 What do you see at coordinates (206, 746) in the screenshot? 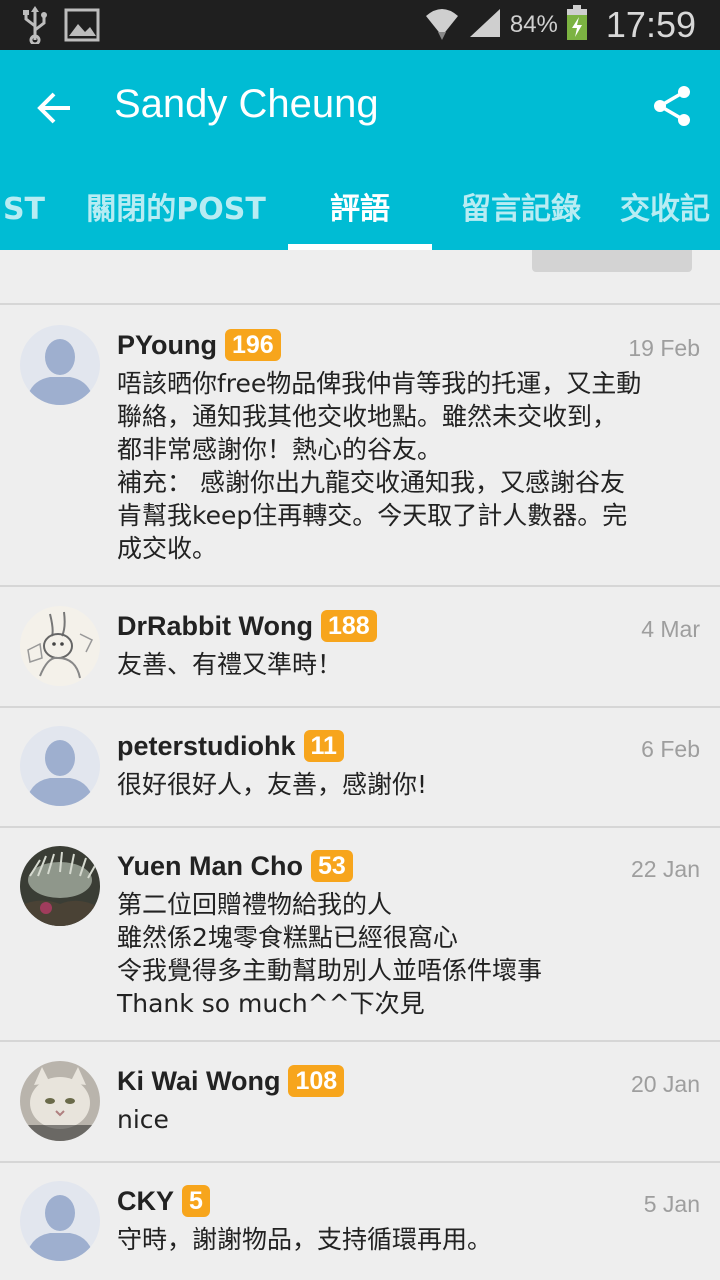
I see `user-name: peterstudiohk` at bounding box center [206, 746].